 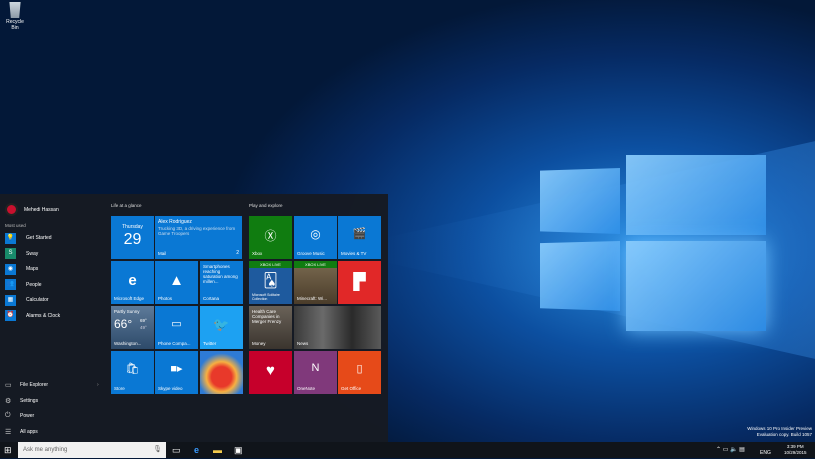 What do you see at coordinates (132, 369) in the screenshot?
I see `store-bag-icon: 🛍` at bounding box center [132, 369].